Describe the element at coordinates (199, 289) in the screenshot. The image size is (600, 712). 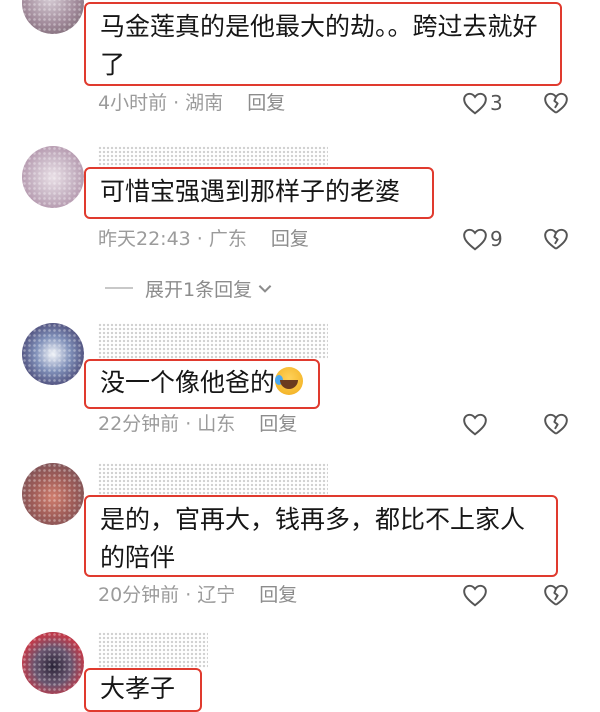
I see `expand-replies-label: 展开1条回复` at that location.